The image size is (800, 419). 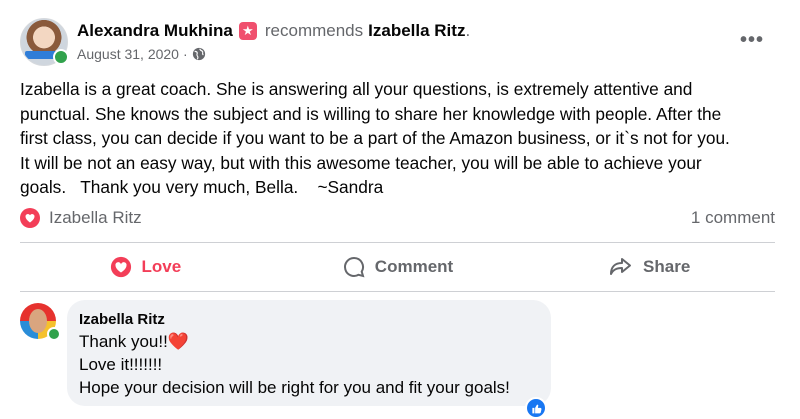 I want to click on red-heart-emoji: ❤️, so click(x=178, y=341).